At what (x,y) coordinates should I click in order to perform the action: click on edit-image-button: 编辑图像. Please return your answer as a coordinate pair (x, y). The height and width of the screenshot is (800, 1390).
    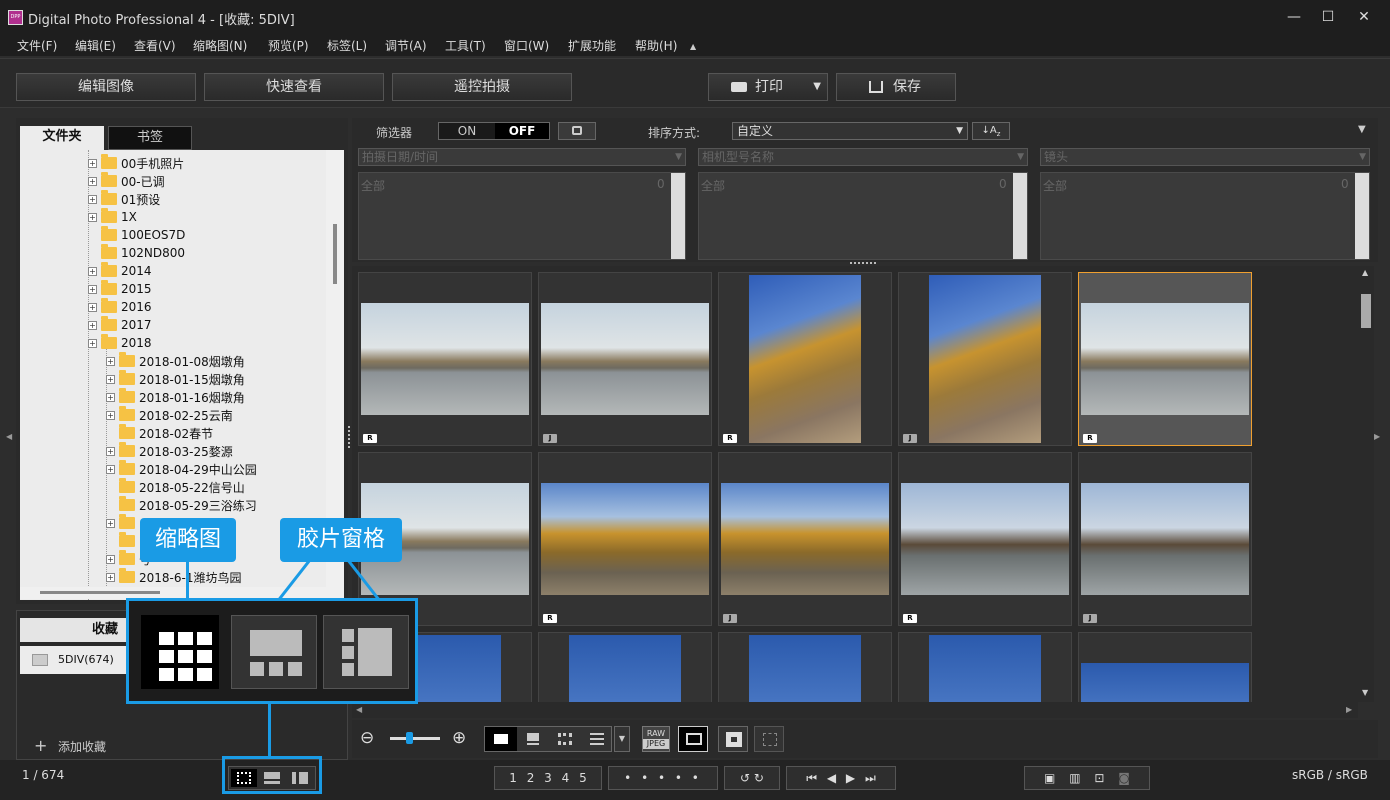
    Looking at the image, I should click on (106, 87).